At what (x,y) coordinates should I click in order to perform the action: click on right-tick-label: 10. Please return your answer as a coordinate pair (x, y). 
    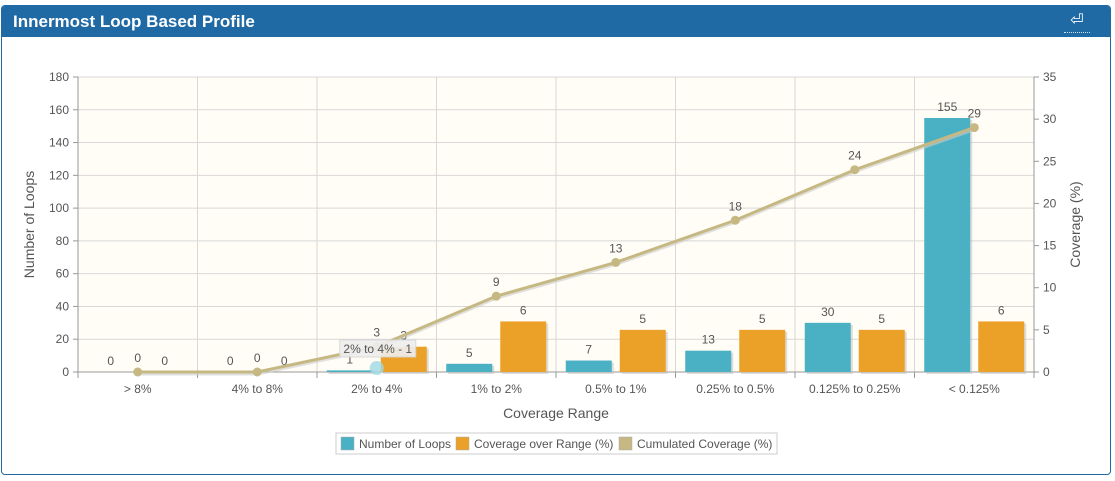
    Looking at the image, I should click on (1050, 288).